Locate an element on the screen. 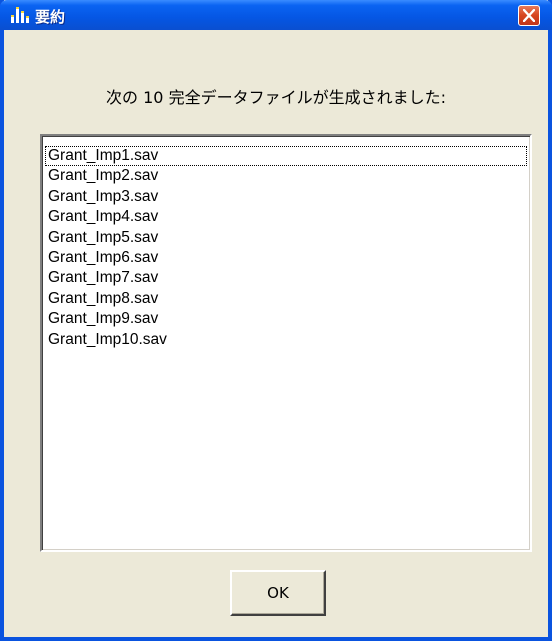  close-icon is located at coordinates (529, 15).